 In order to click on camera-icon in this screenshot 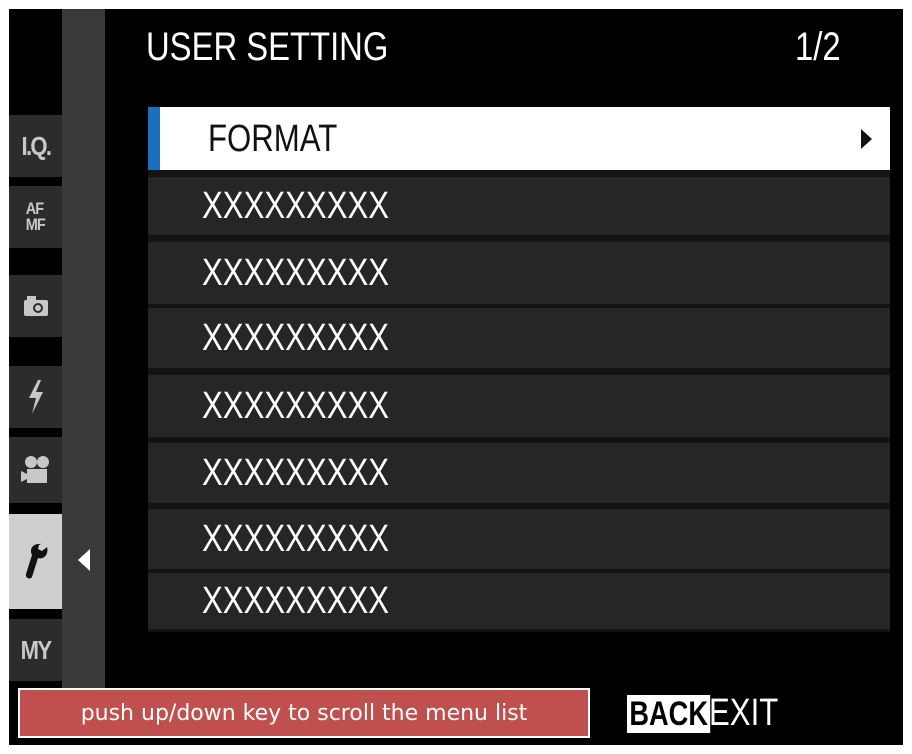, I will do `click(36, 306)`.